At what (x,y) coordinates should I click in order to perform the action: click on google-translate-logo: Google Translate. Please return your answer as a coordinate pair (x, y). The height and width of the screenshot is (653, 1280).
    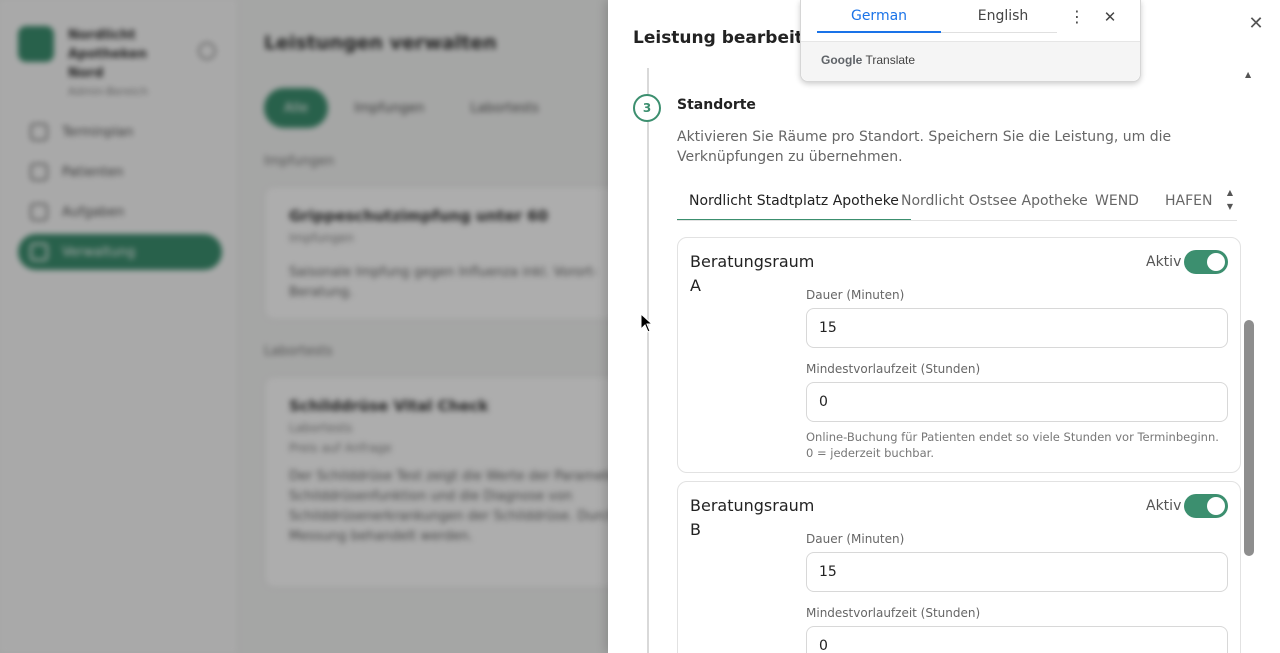
    Looking at the image, I should click on (868, 60).